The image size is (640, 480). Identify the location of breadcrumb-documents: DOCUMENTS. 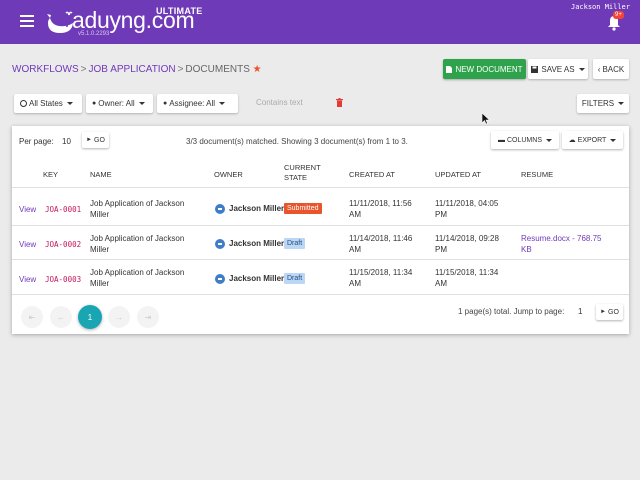
(217, 69).